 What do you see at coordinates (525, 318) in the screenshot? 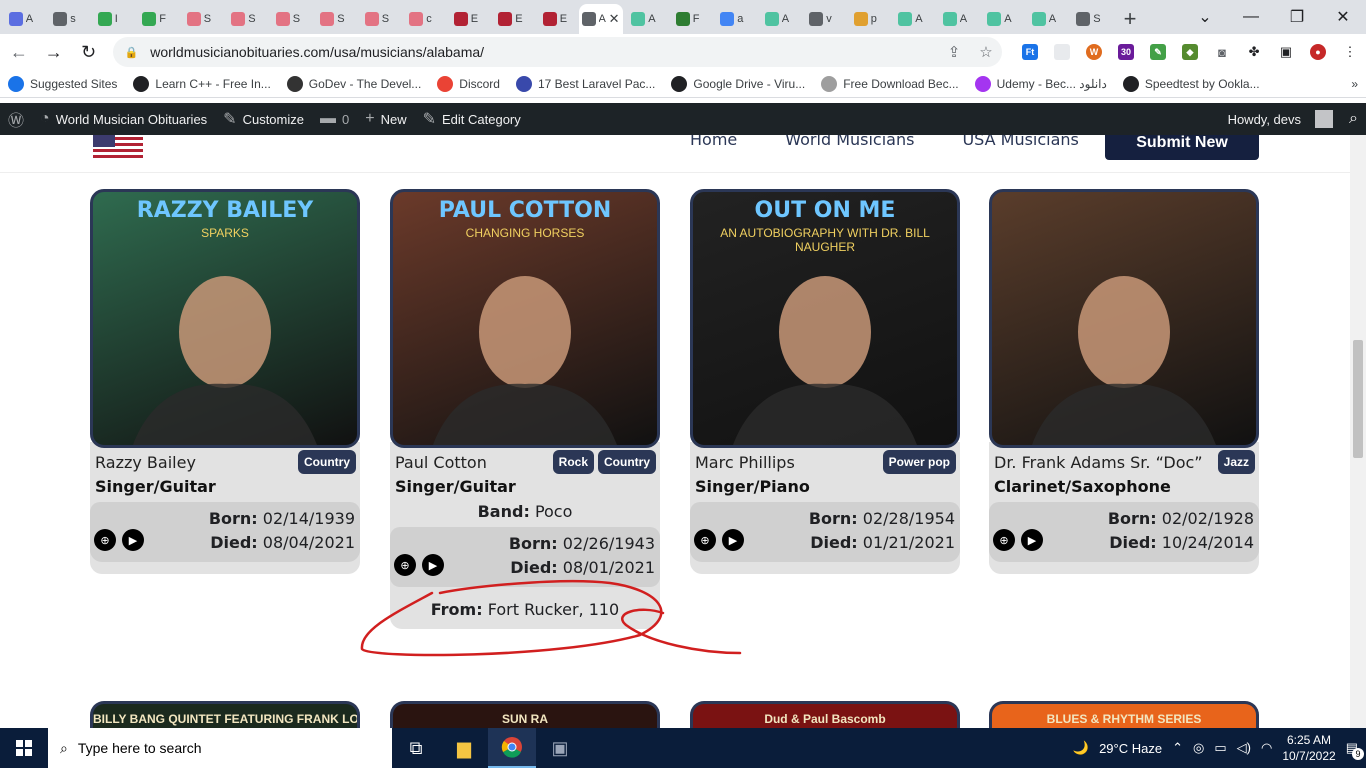
I see `musician-photo: PAUL COTTON CHANGING HORSES` at bounding box center [525, 318].